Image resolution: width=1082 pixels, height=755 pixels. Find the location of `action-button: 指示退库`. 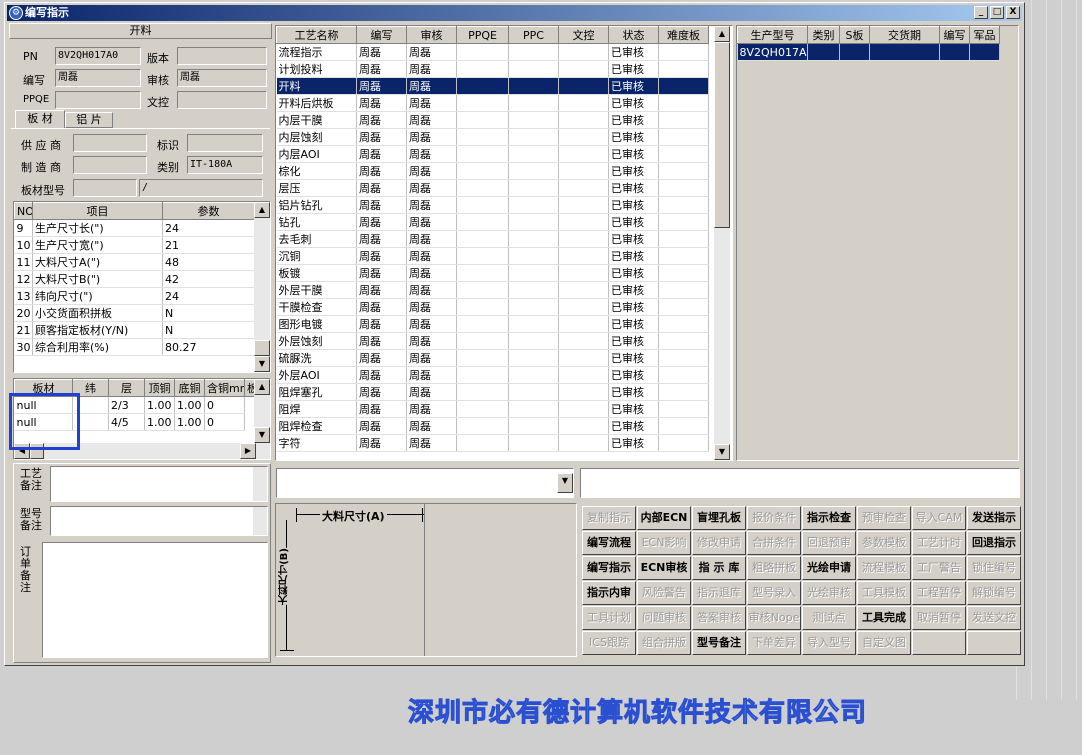

action-button: 指示退库 is located at coordinates (719, 593).